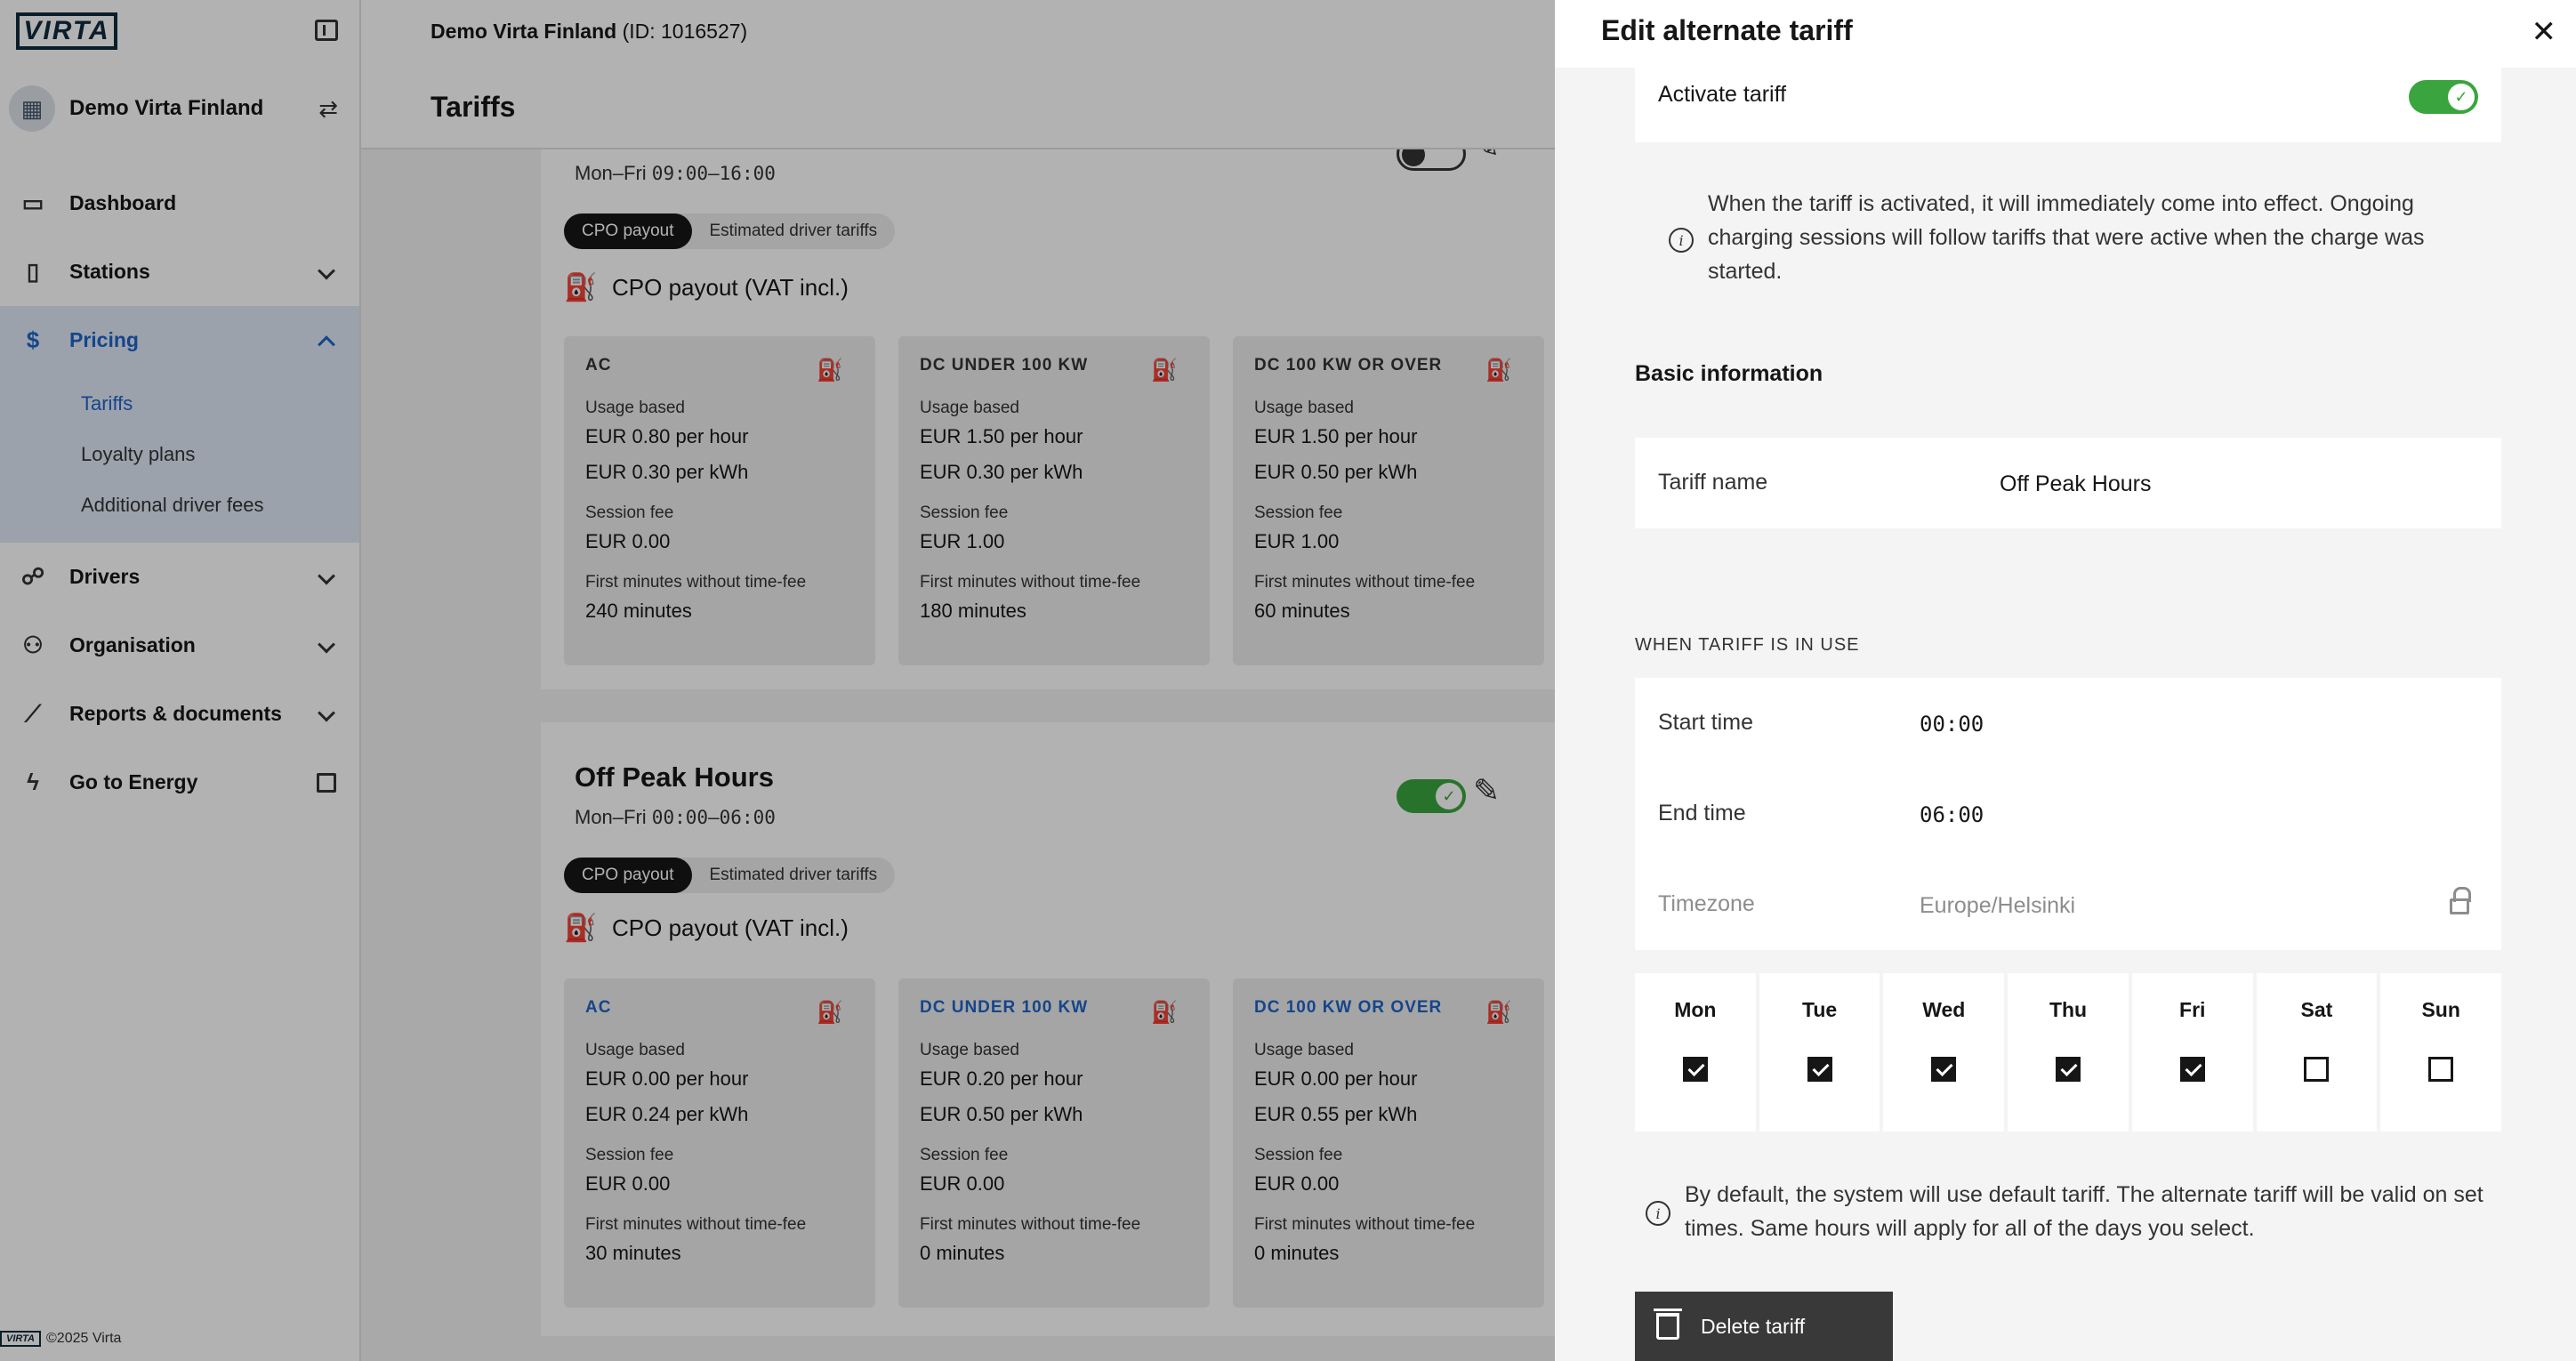  Describe the element at coordinates (1727, 30) in the screenshot. I see `drawer-title: Edit alternate tariff` at that location.